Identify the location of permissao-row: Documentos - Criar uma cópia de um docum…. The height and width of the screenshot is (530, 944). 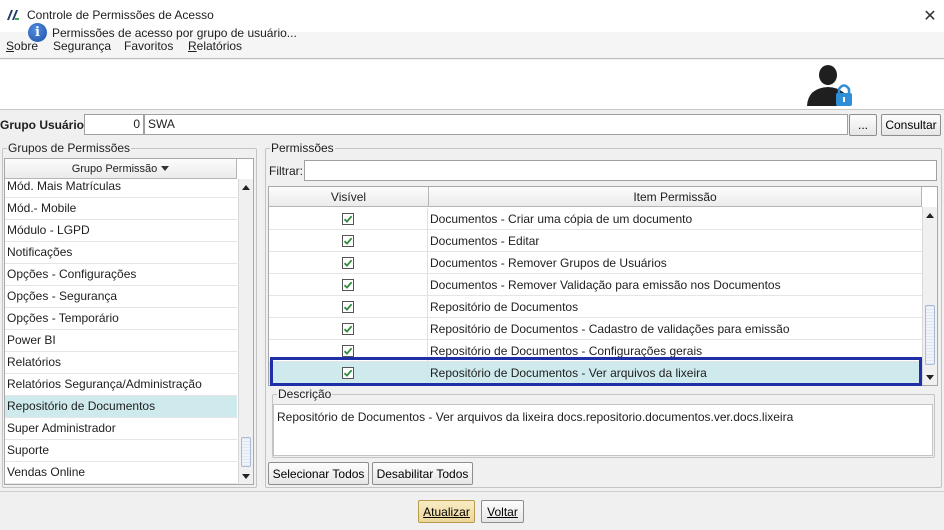
(595, 219).